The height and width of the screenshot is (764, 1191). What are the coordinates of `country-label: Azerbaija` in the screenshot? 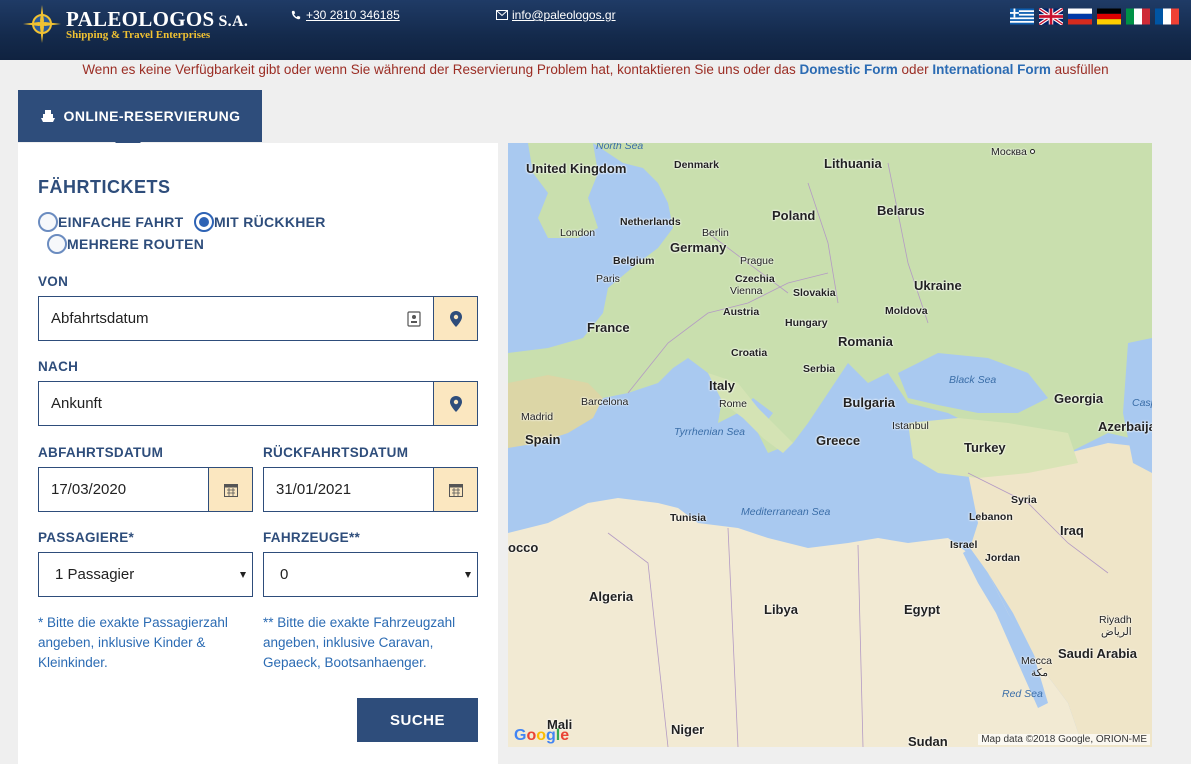 It's located at (1125, 426).